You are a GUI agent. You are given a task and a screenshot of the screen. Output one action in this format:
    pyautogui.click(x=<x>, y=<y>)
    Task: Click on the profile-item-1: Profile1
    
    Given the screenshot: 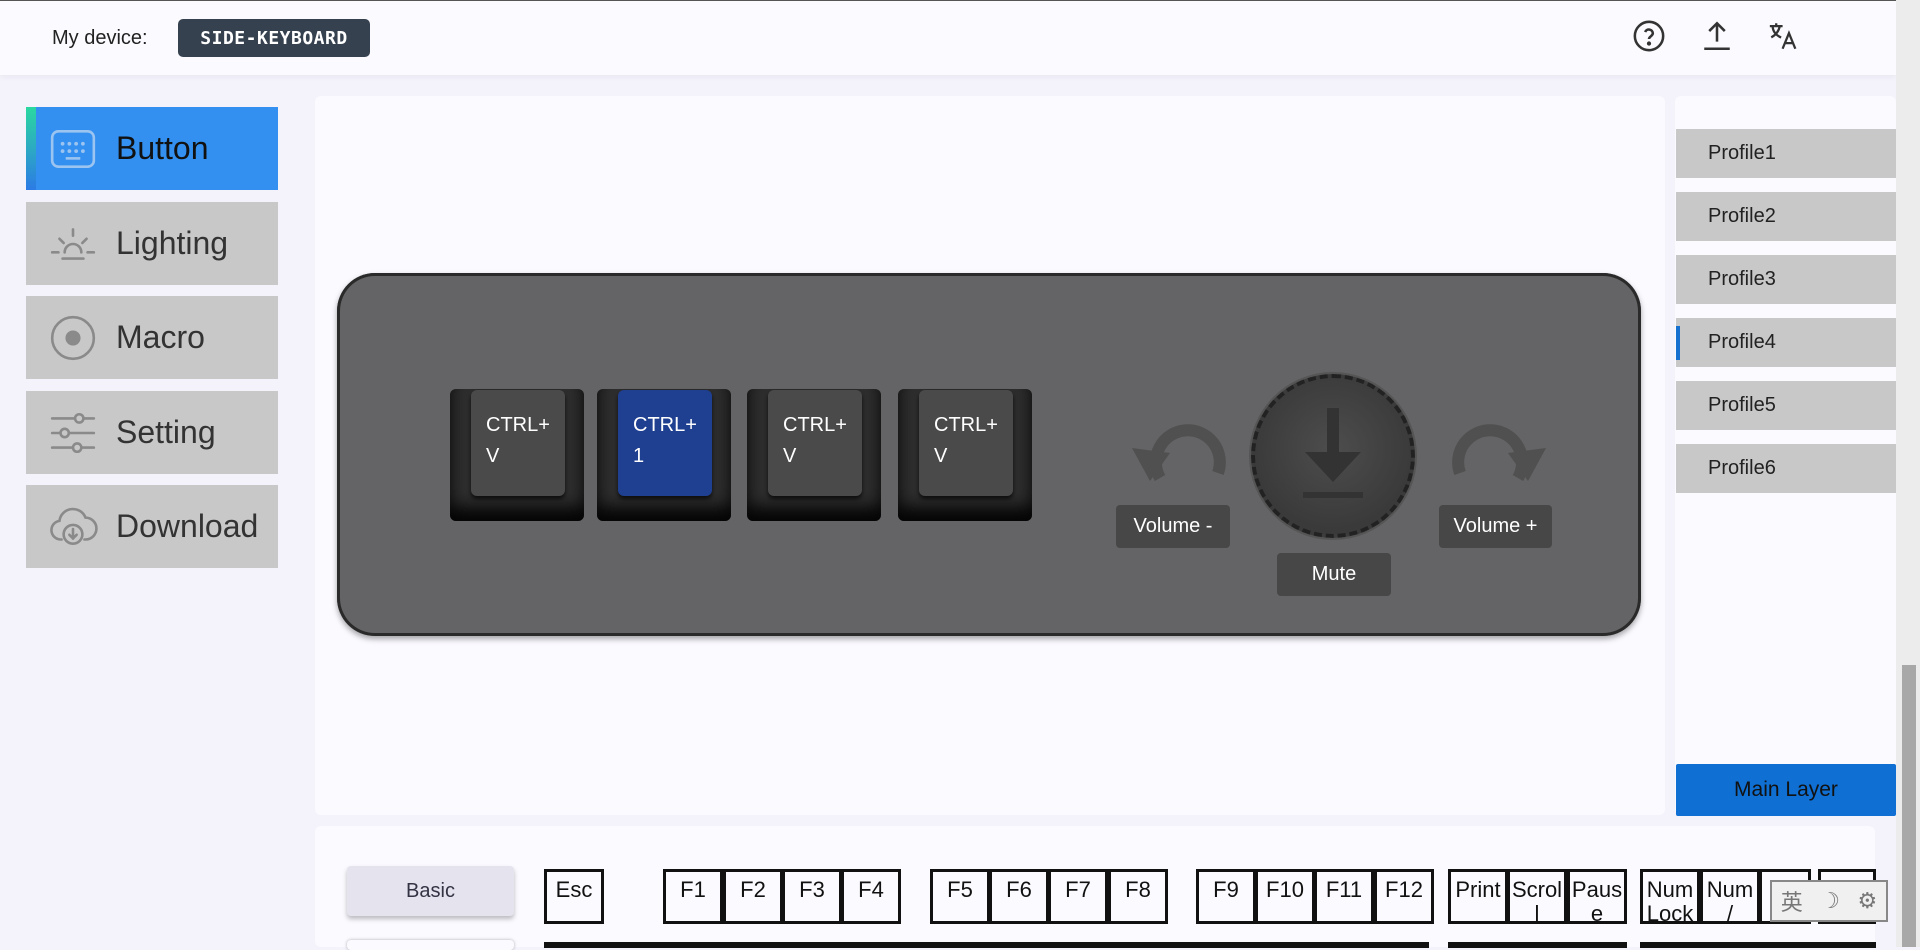 What is the action you would take?
    pyautogui.click(x=1786, y=153)
    